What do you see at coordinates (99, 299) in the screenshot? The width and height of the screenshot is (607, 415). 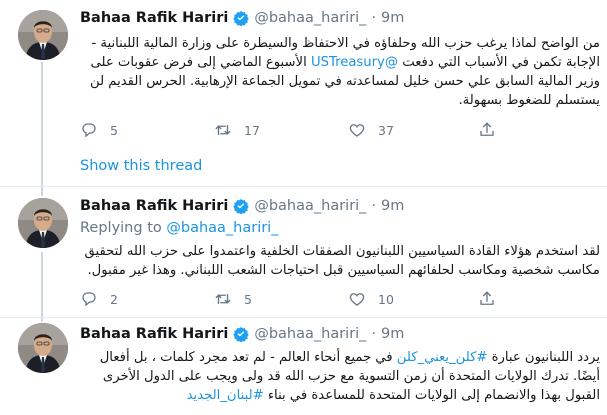 I see `reply-button: 2` at bounding box center [99, 299].